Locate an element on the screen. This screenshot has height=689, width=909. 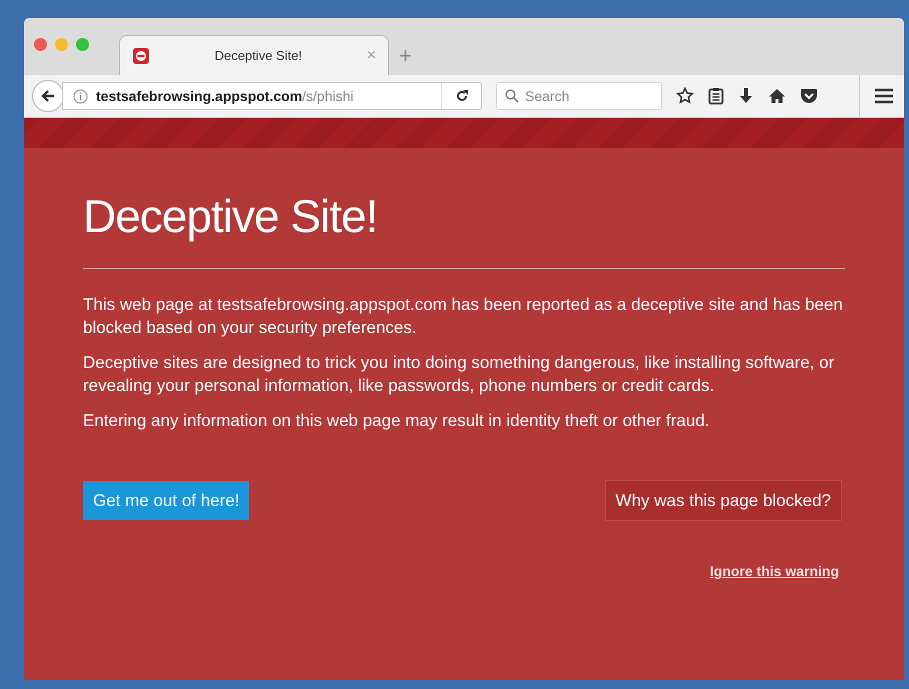
ignore-warning-link: Ignore this warning is located at coordinates (774, 571).